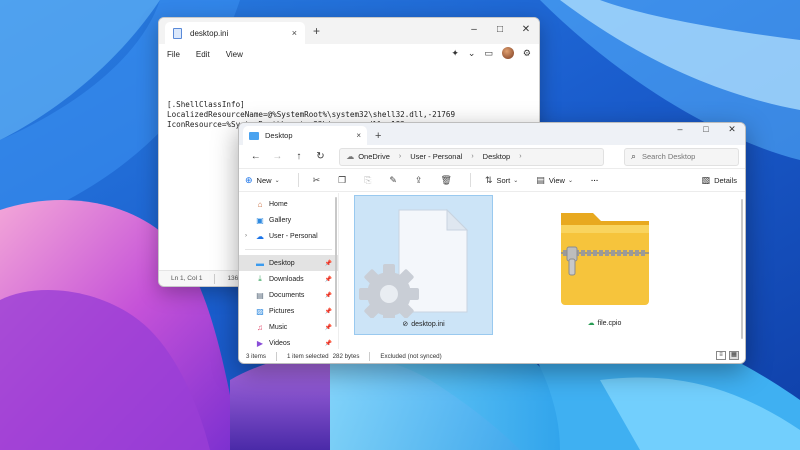  I want to click on explorer-tab-title: Desktop, so click(279, 135).